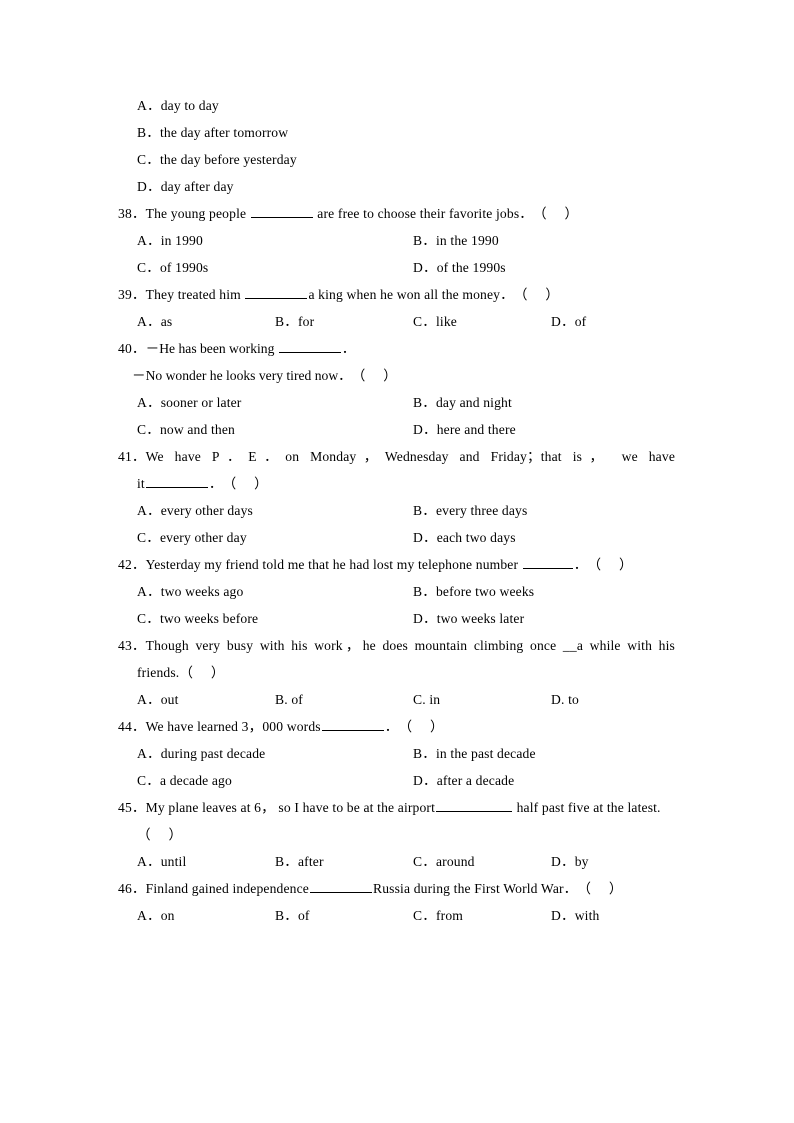 This screenshot has height=1123, width=794. What do you see at coordinates (132, 456) in the screenshot?
I see `question-number: 41．` at bounding box center [132, 456].